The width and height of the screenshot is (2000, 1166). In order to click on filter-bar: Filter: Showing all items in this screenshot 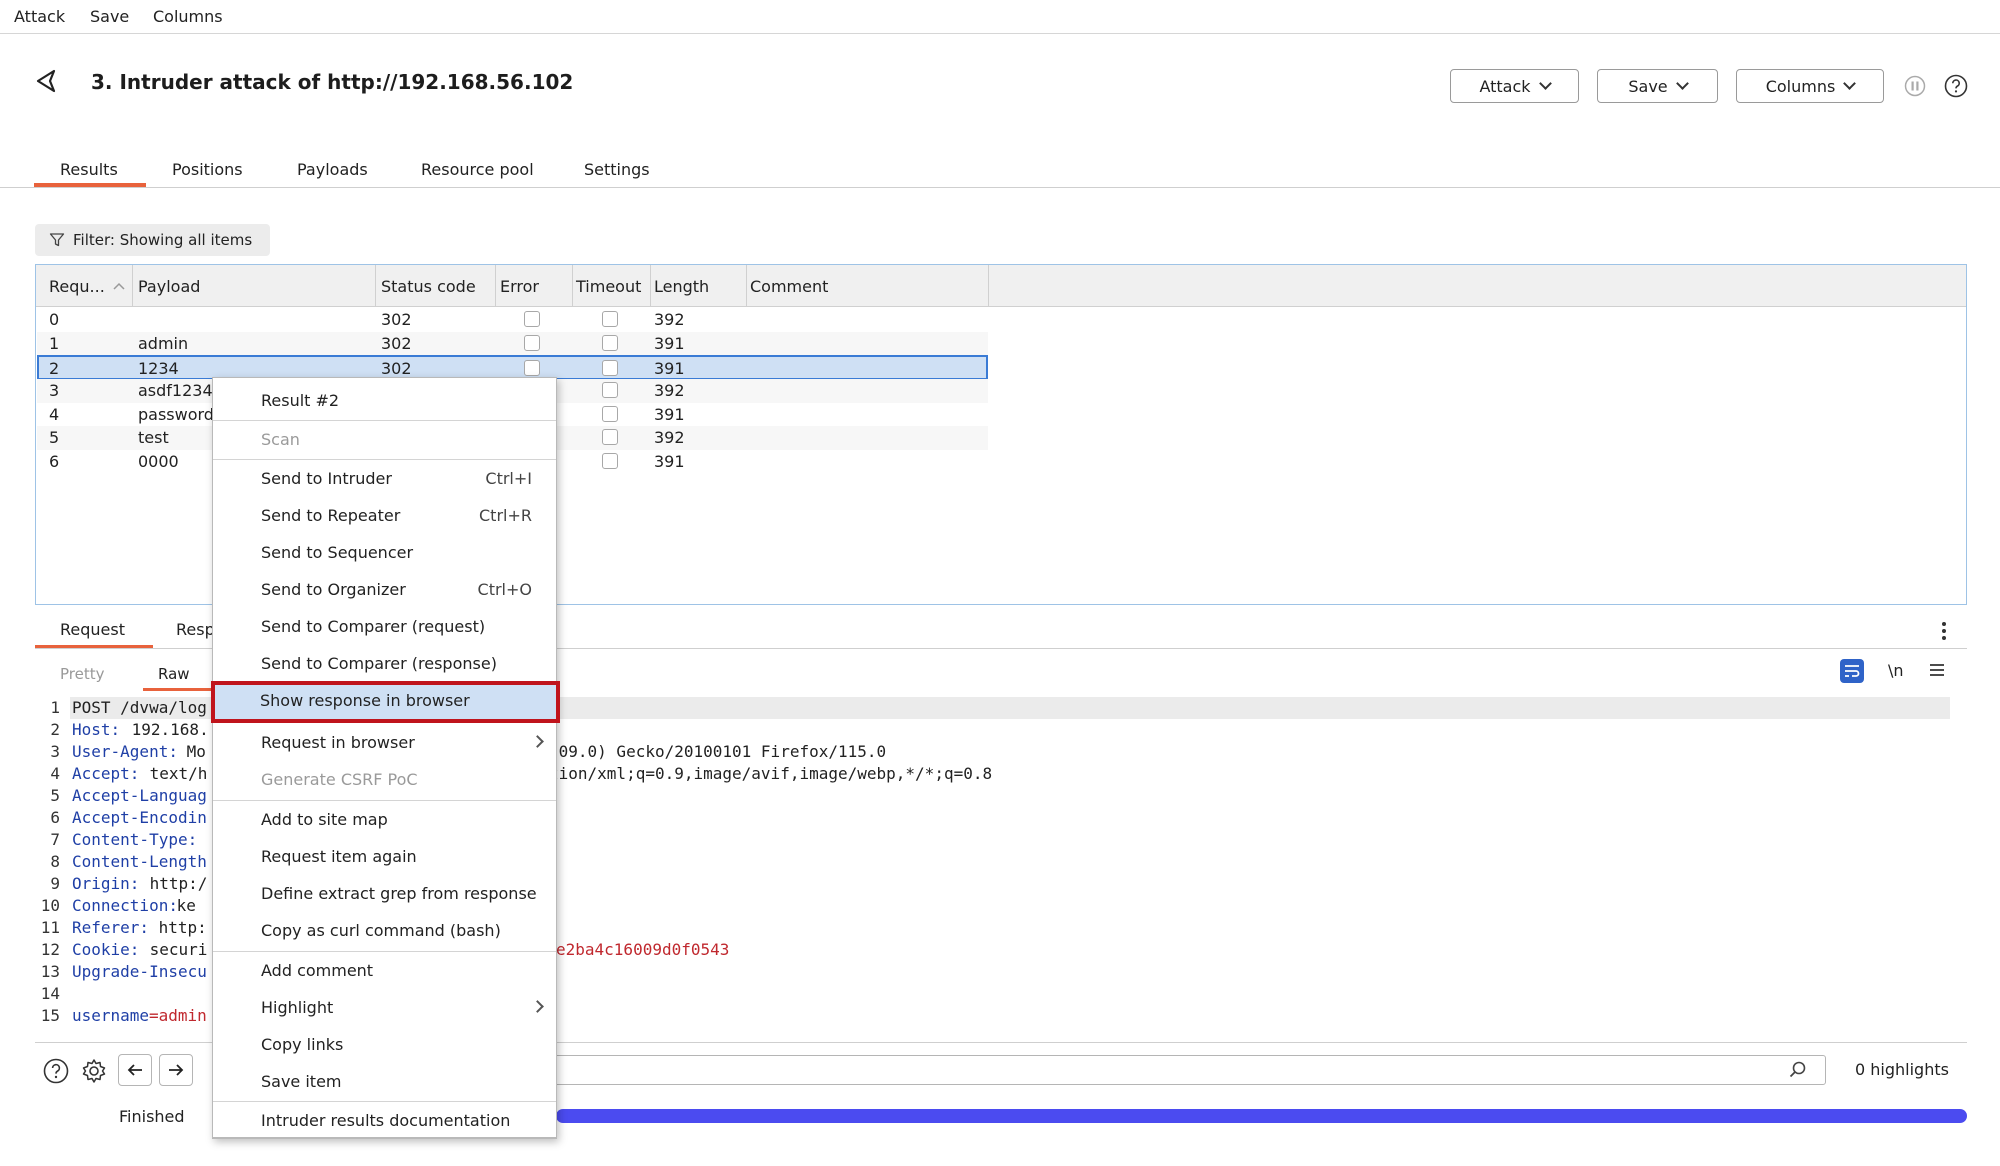, I will do `click(152, 240)`.